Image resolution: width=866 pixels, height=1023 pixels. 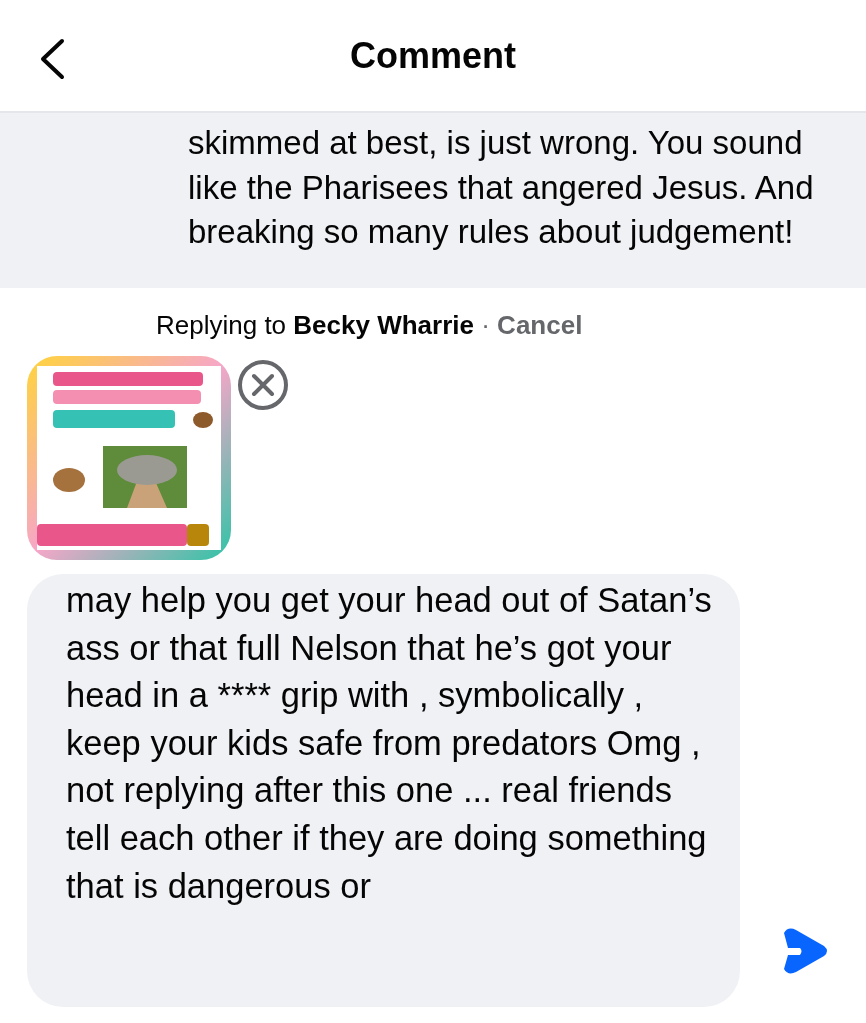 What do you see at coordinates (540, 325) in the screenshot?
I see `cancel-link: Cancel` at bounding box center [540, 325].